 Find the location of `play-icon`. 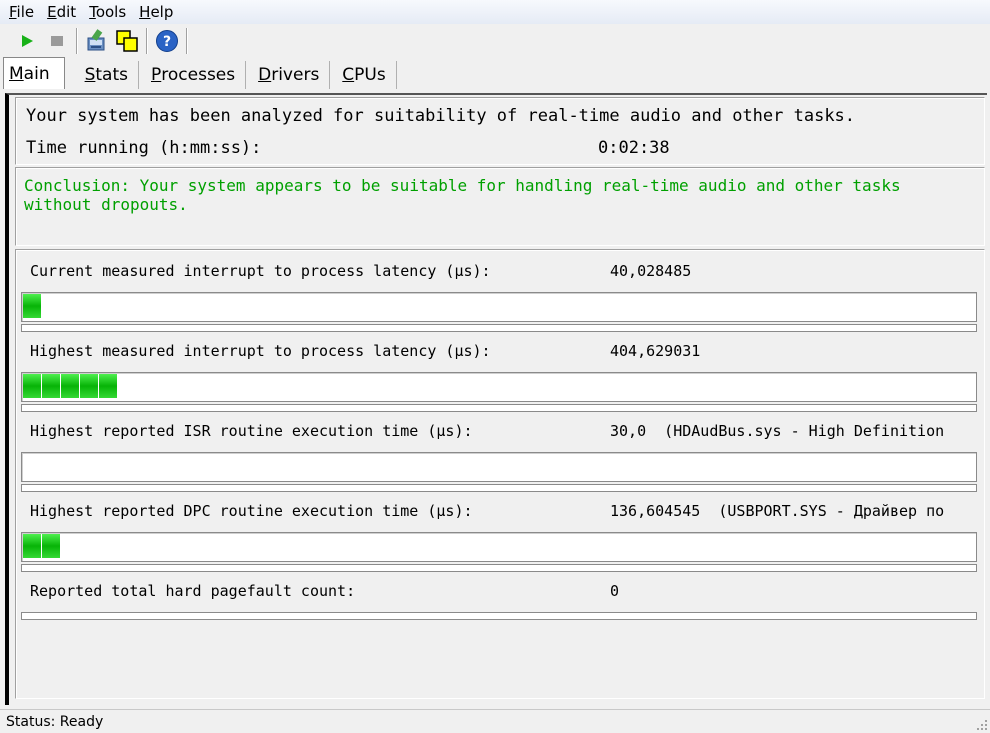

play-icon is located at coordinates (27, 41).